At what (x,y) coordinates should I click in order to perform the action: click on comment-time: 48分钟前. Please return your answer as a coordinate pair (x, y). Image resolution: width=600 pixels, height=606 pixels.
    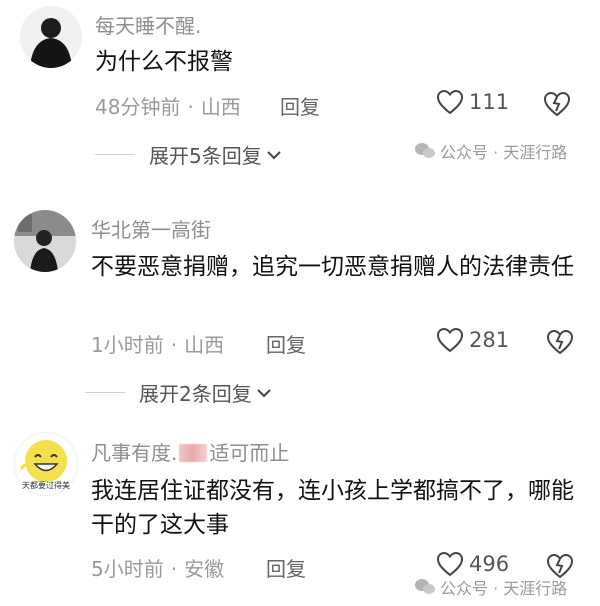
    Looking at the image, I should click on (138, 107).